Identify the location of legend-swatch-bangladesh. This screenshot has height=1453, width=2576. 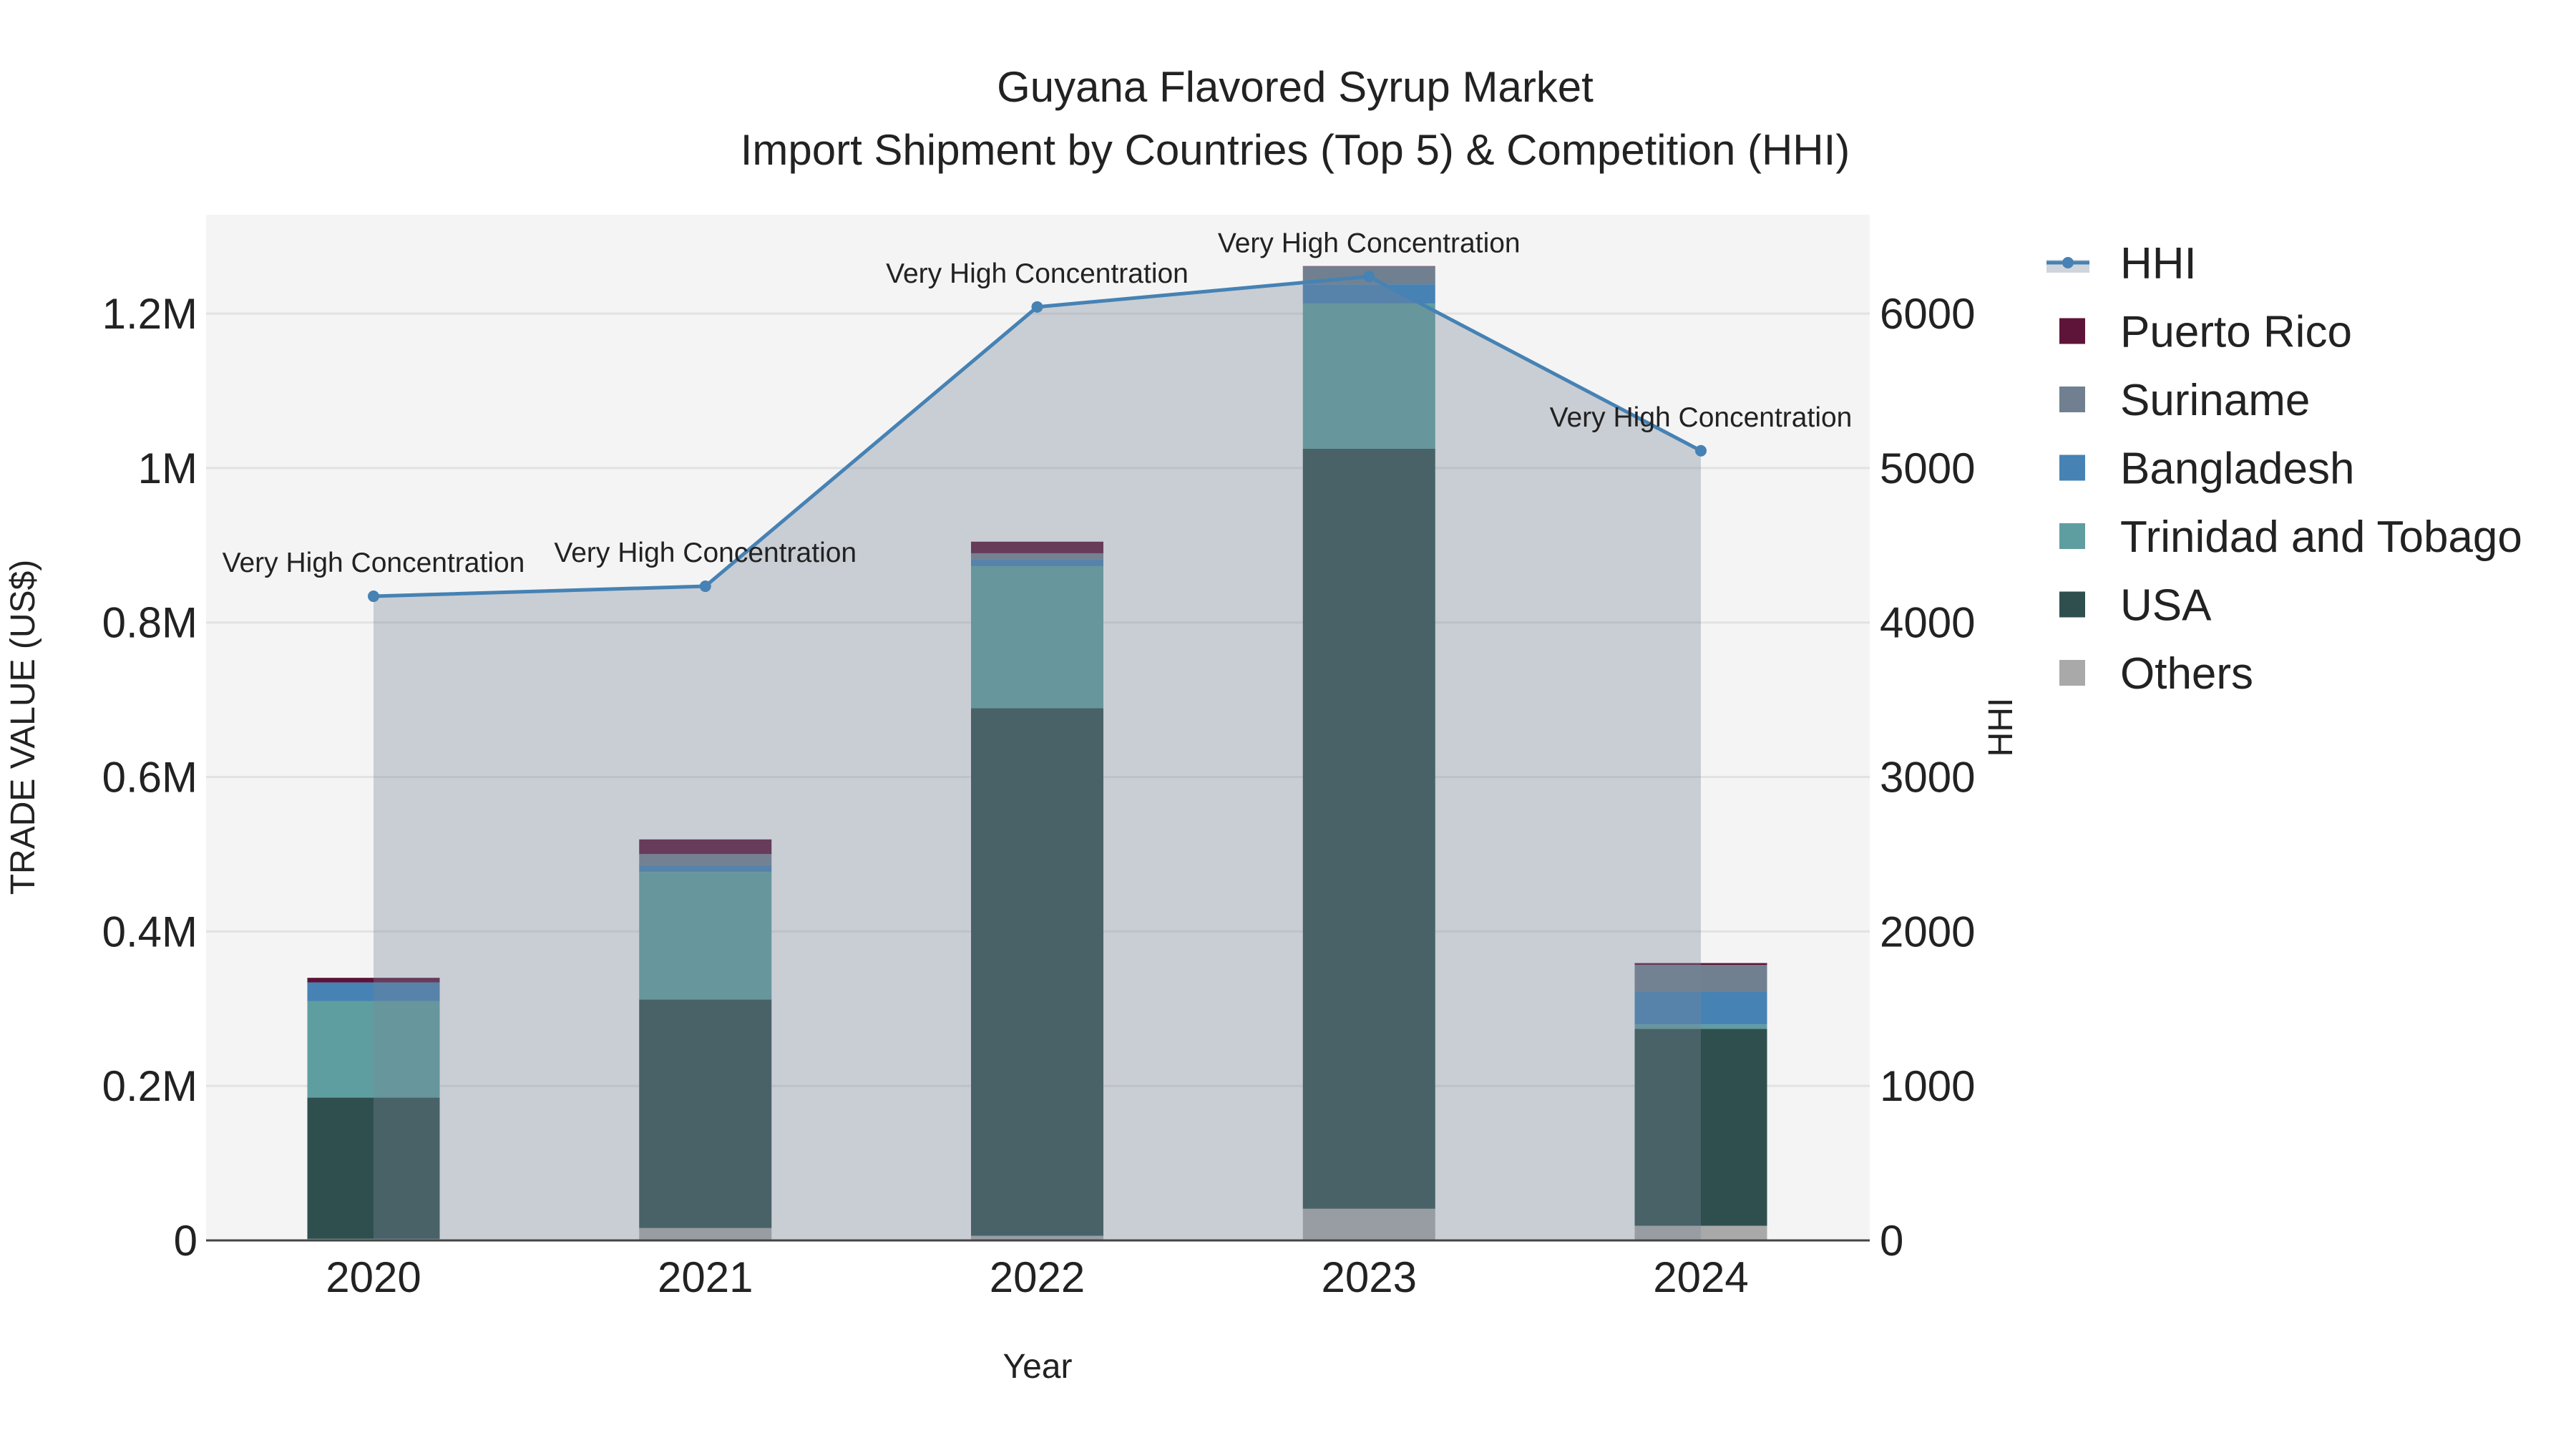
(2072, 468).